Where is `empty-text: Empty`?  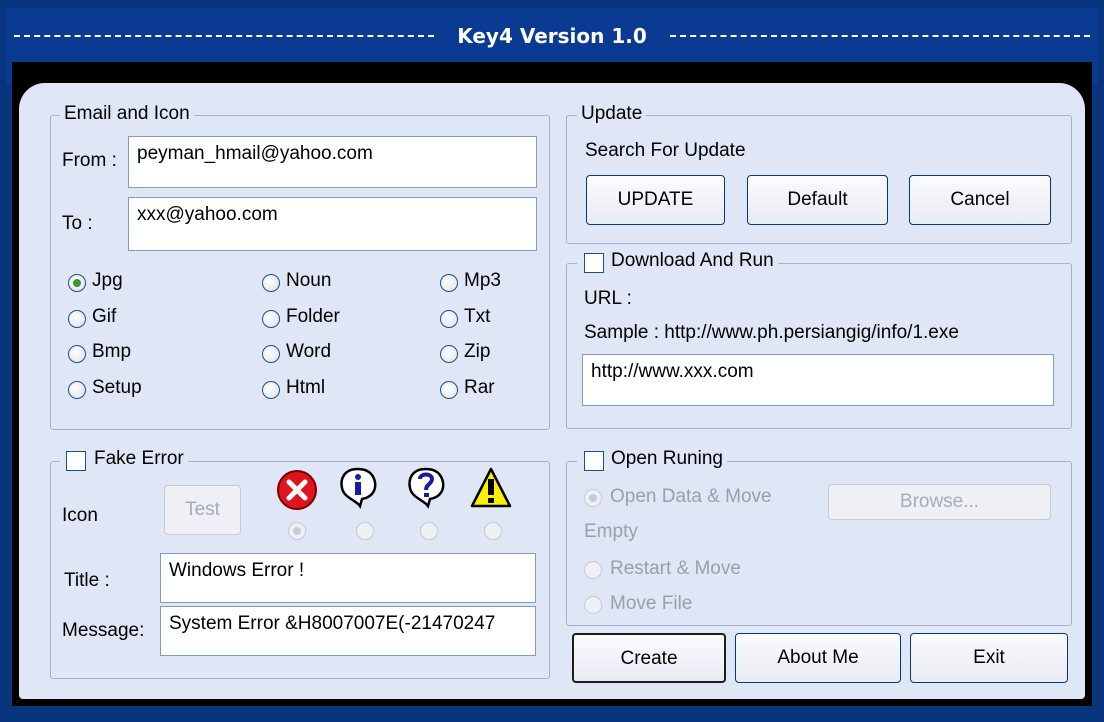 empty-text: Empty is located at coordinates (611, 531).